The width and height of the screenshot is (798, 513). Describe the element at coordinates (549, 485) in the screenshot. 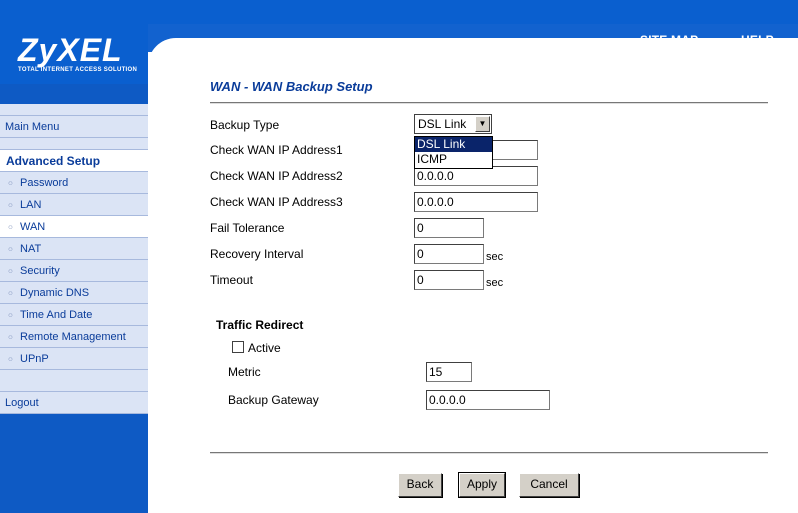

I see `cancel-button: Cancel` at that location.